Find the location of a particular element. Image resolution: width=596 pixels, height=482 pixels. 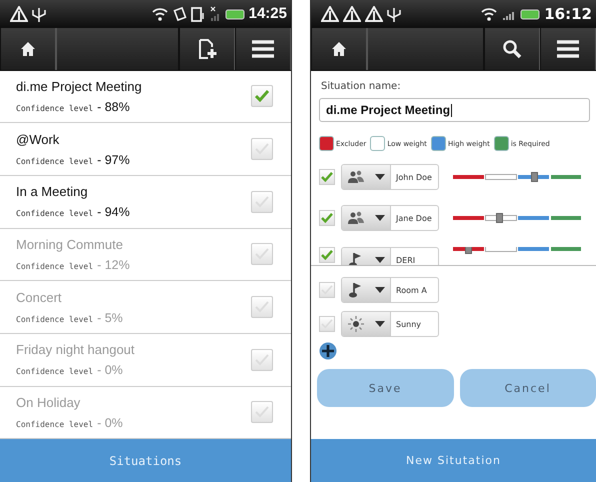

action-button: Save is located at coordinates (385, 388).